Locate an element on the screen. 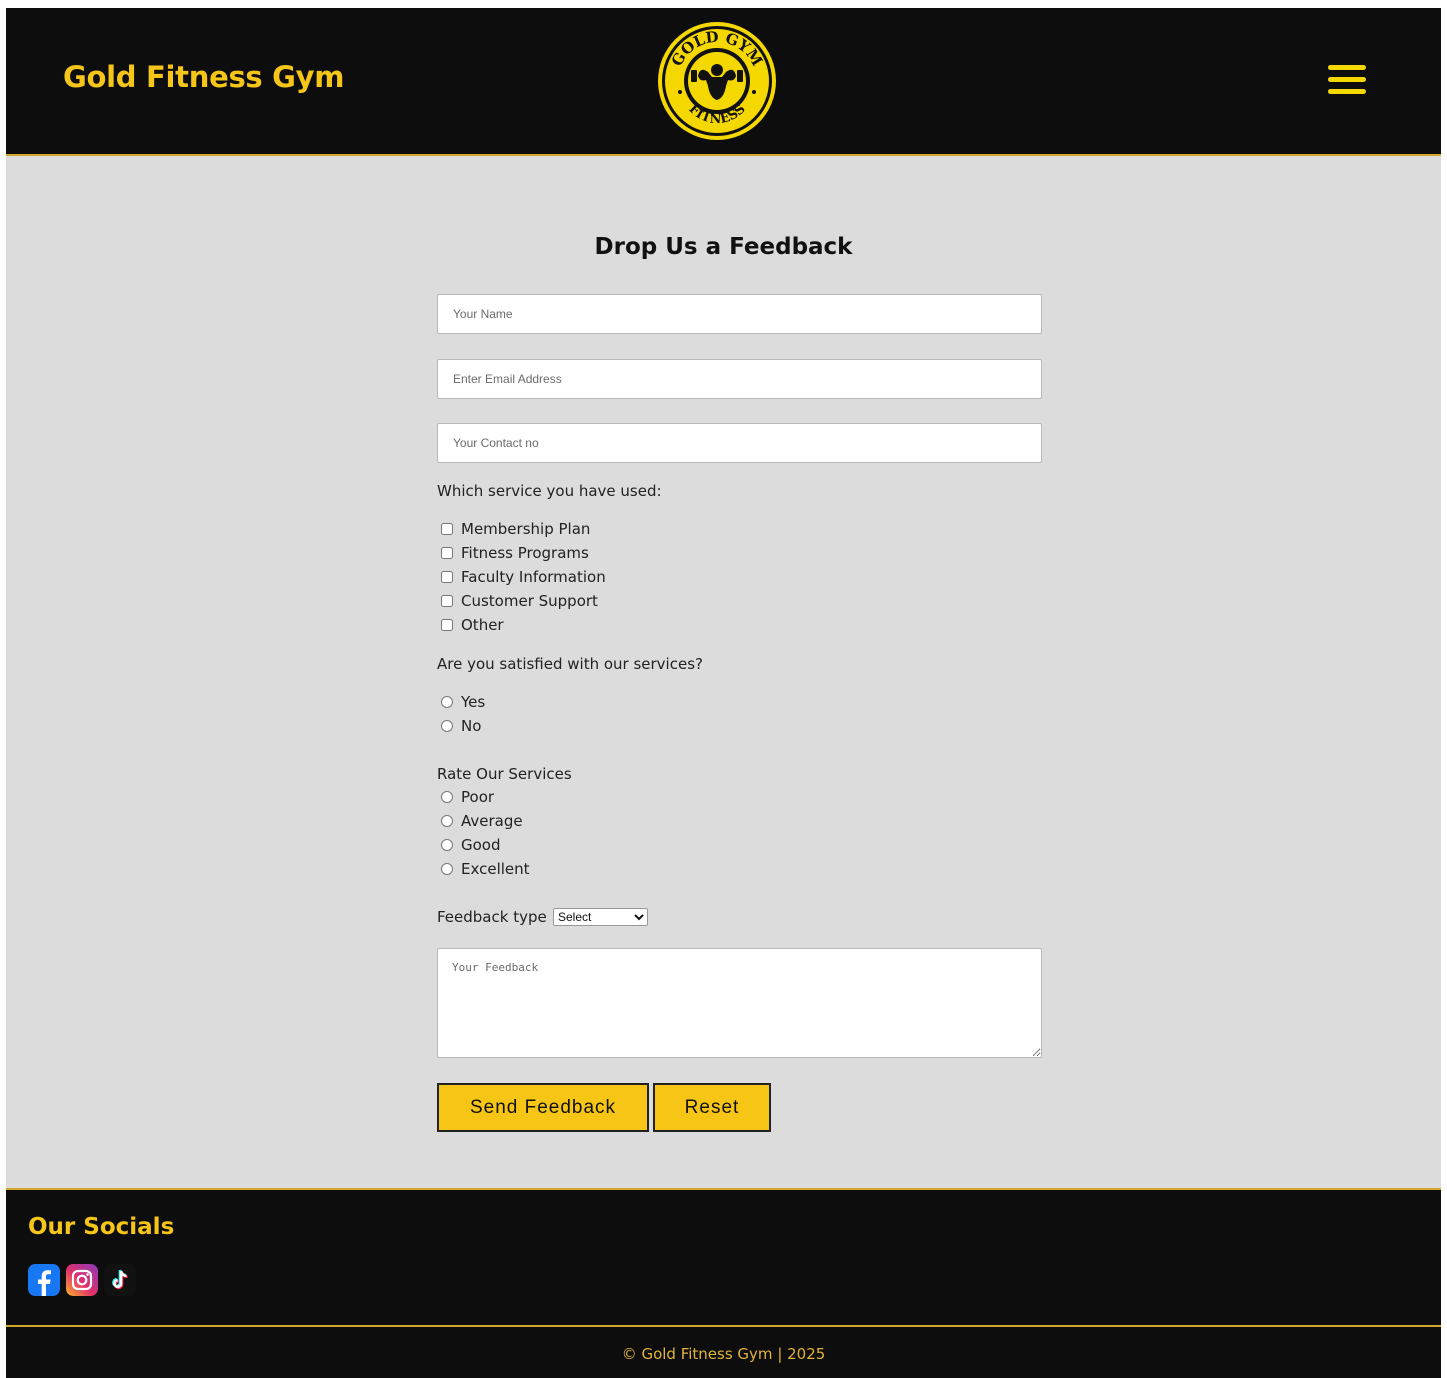  hamburger-icon is located at coordinates (1347, 67).